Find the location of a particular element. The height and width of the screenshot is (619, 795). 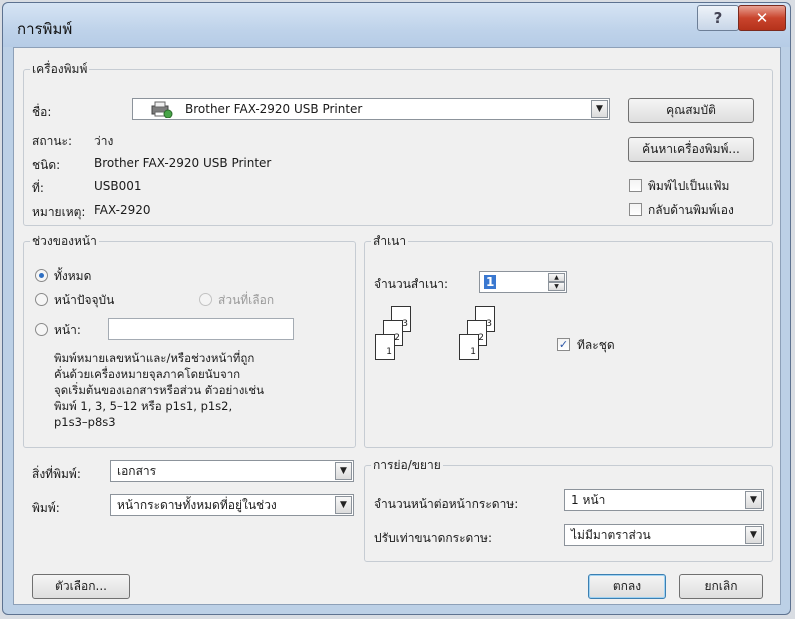

pages-per-sheet-select: 1 หน้า ▼ is located at coordinates (664, 500).